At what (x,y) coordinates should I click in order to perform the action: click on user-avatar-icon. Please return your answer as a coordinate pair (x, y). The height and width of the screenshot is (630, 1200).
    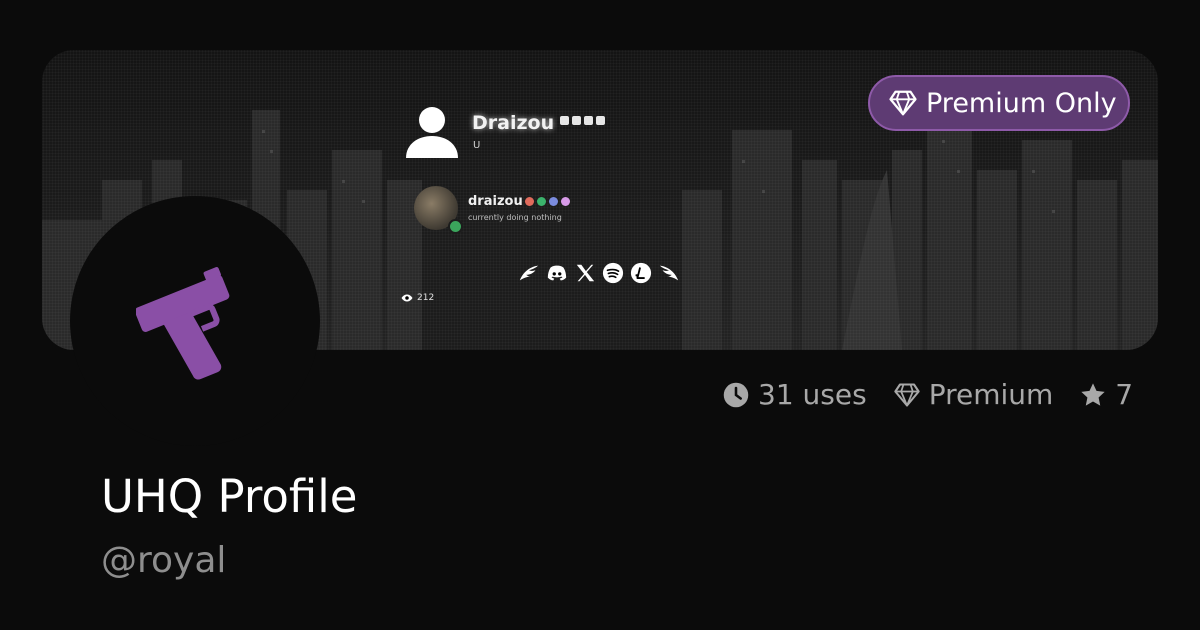
    Looking at the image, I should click on (432, 132).